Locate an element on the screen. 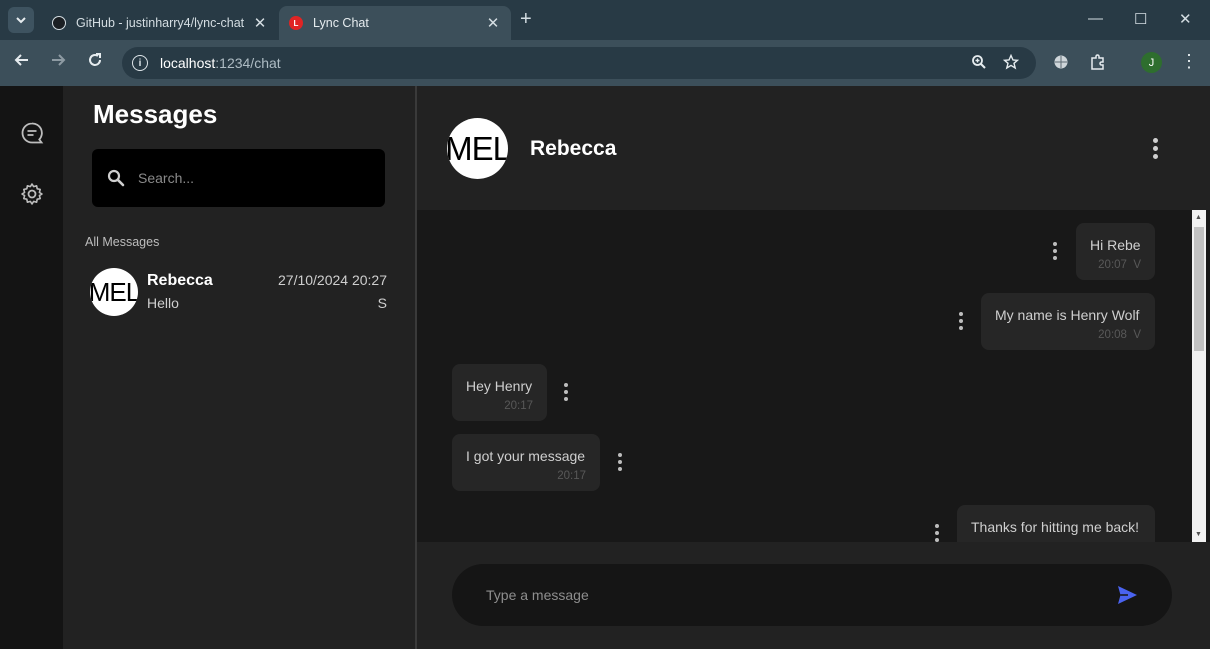  conversation-last-message: Hello is located at coordinates (163, 303).